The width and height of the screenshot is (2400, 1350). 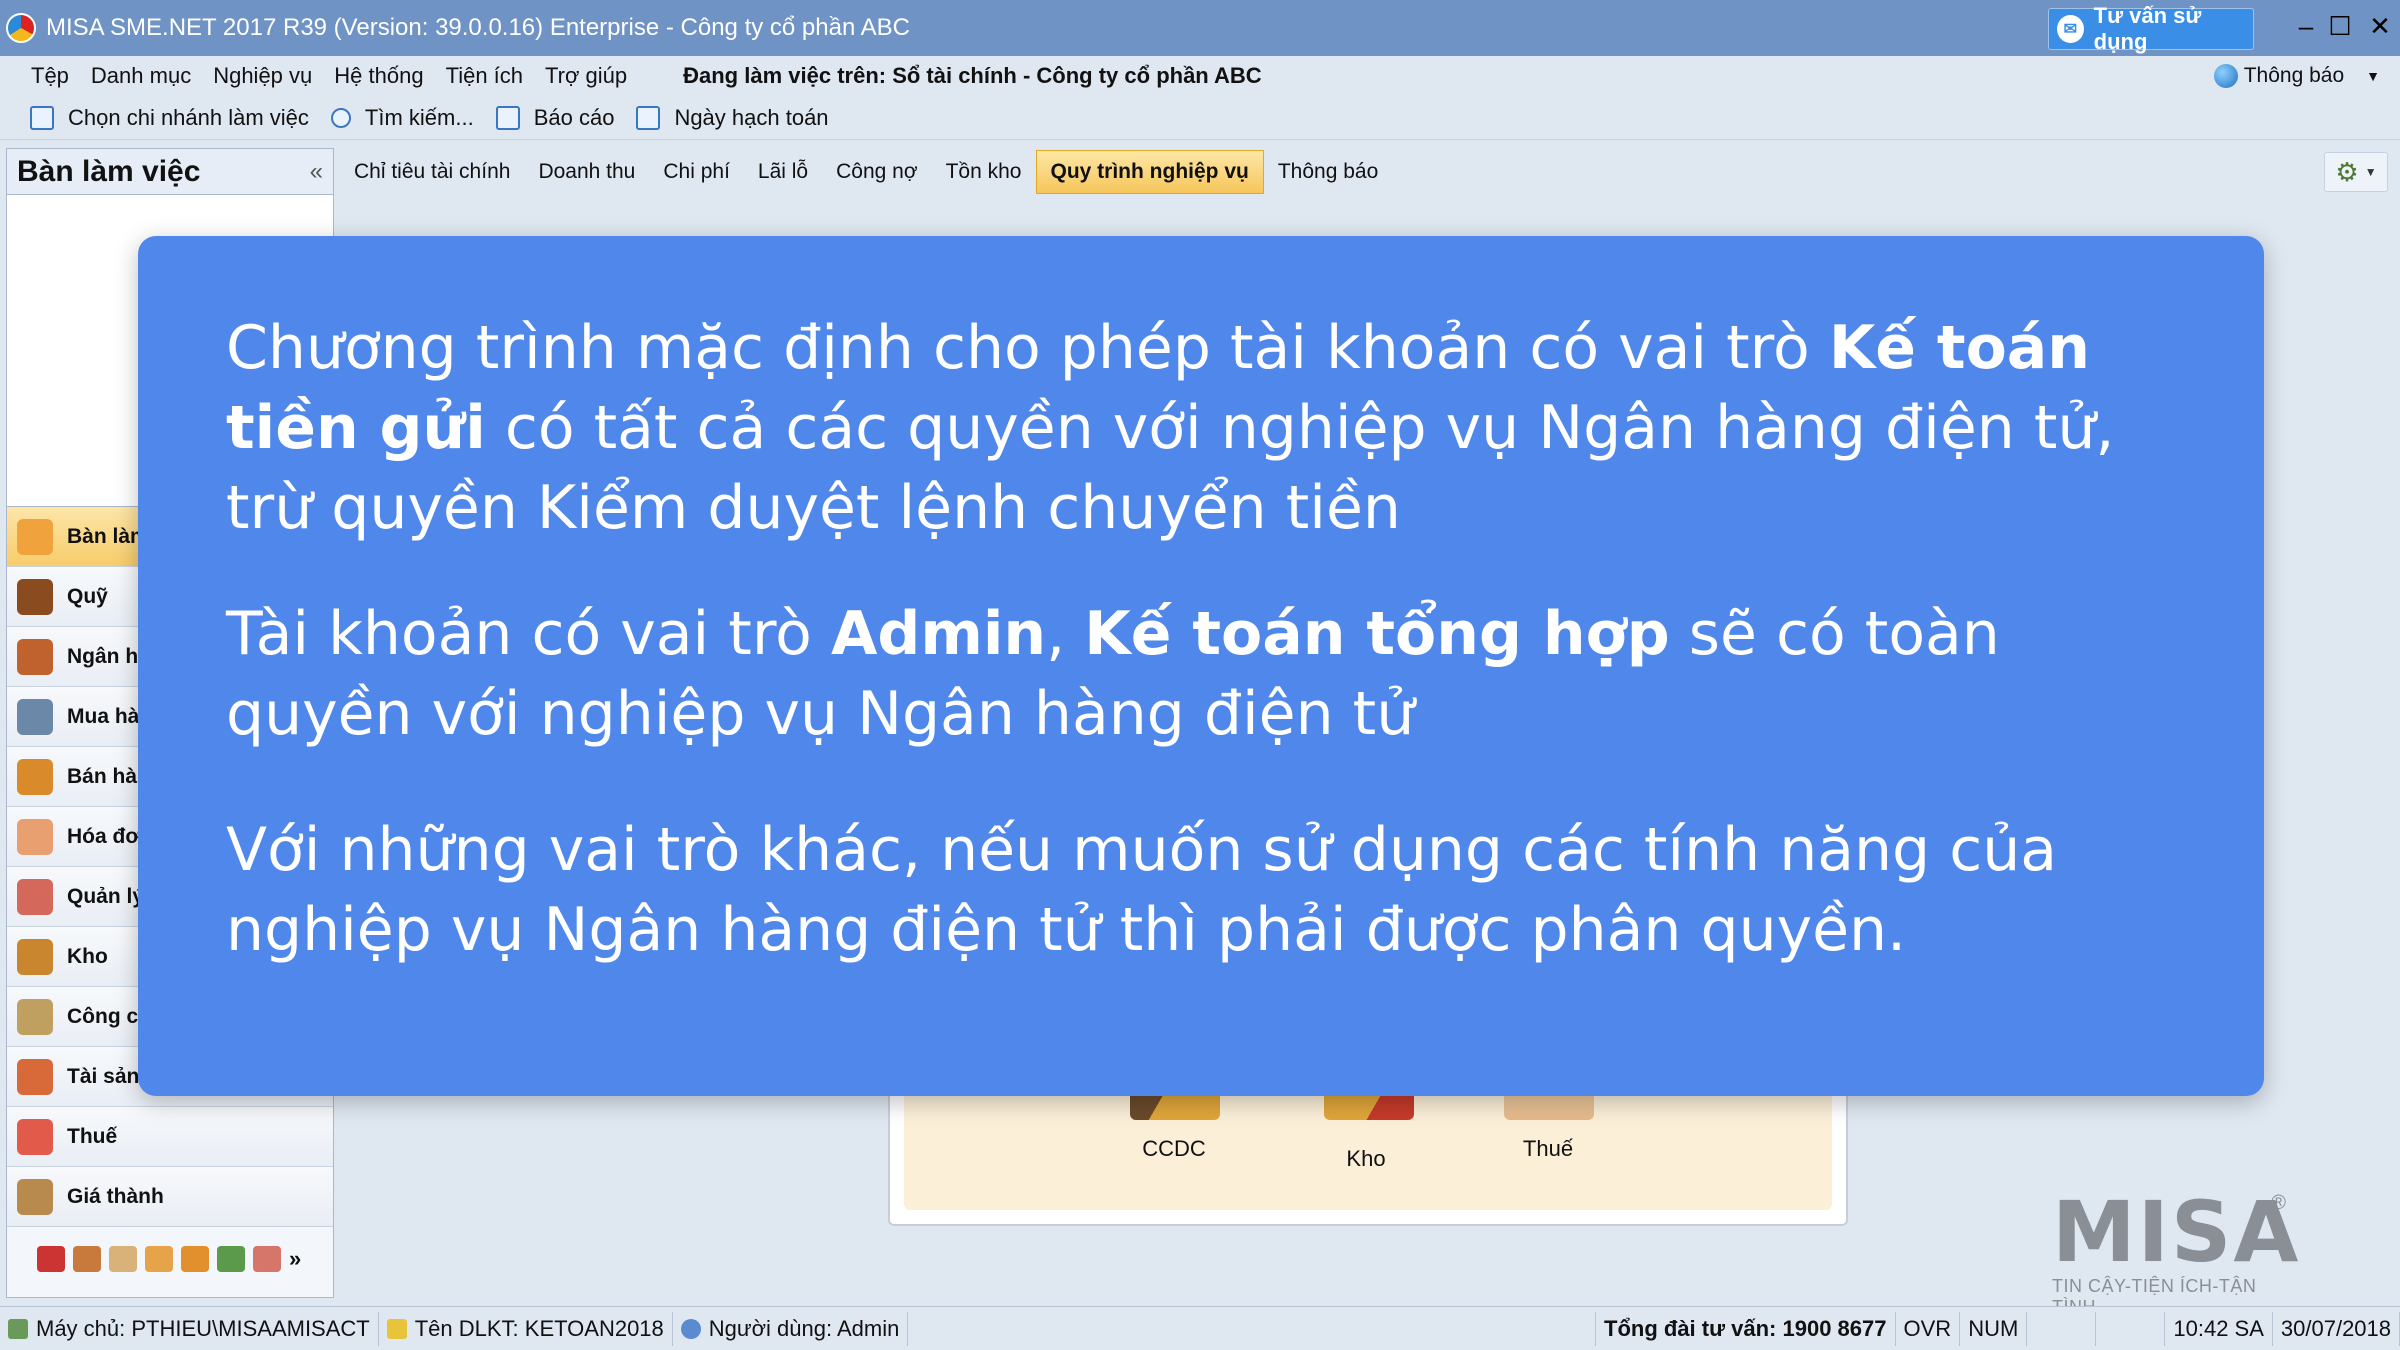 What do you see at coordinates (42, 117) in the screenshot?
I see `document-icon` at bounding box center [42, 117].